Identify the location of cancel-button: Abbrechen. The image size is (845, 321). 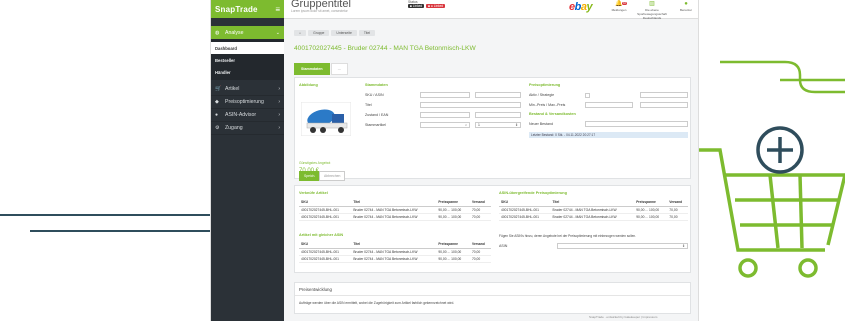
(332, 176).